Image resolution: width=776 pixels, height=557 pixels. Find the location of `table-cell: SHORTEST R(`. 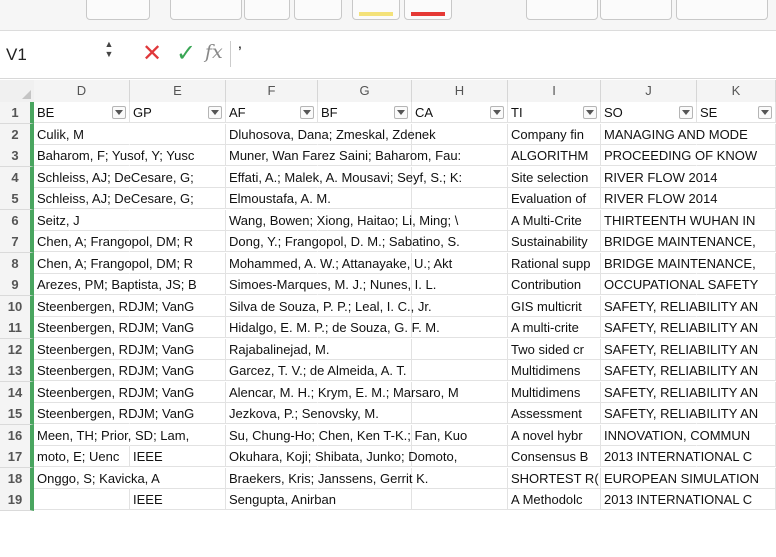

table-cell: SHORTEST R( is located at coordinates (554, 478).